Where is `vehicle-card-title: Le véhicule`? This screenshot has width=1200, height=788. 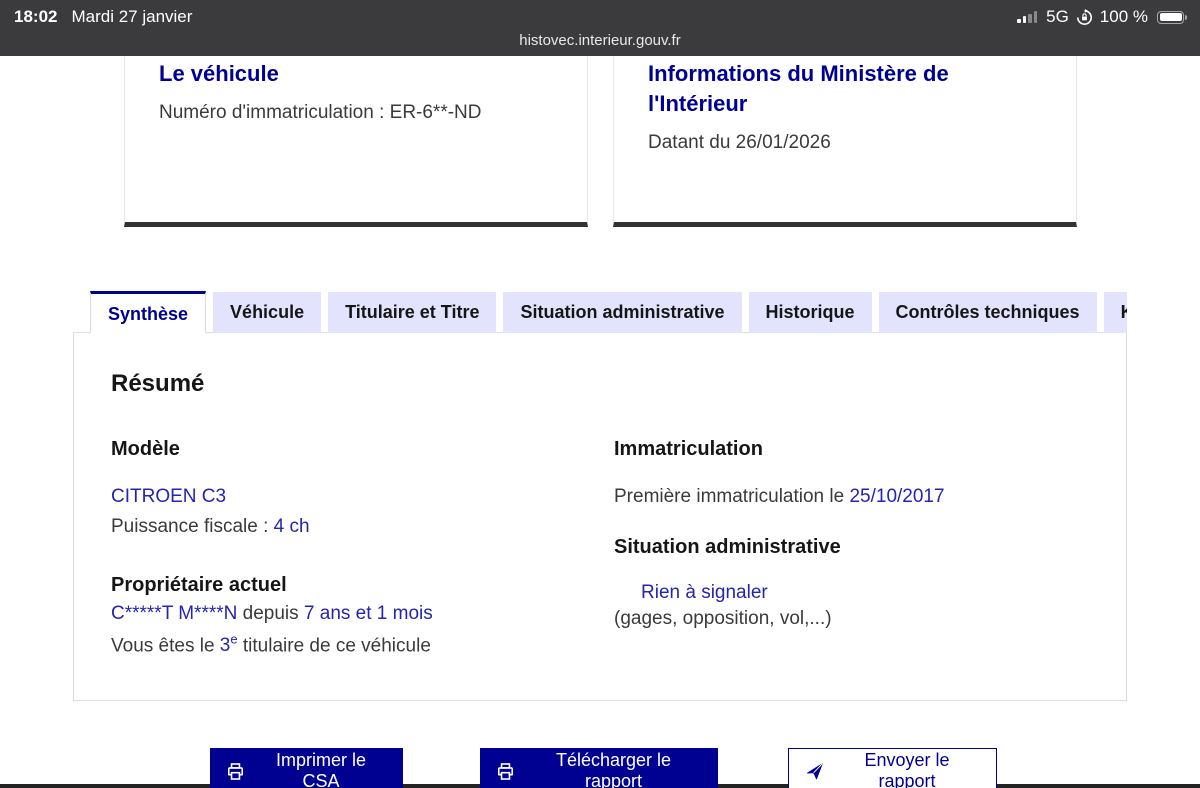 vehicle-card-title: Le véhicule is located at coordinates (219, 73).